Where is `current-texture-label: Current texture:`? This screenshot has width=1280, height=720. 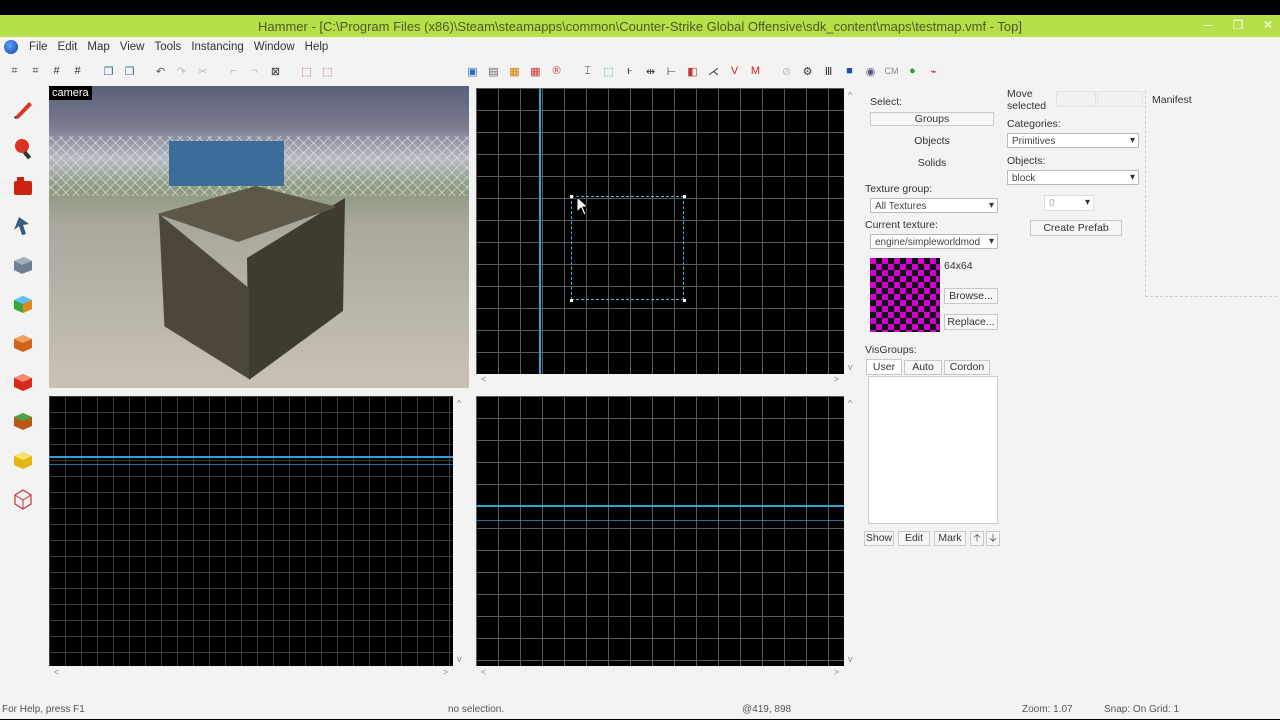 current-texture-label: Current texture: is located at coordinates (901, 225).